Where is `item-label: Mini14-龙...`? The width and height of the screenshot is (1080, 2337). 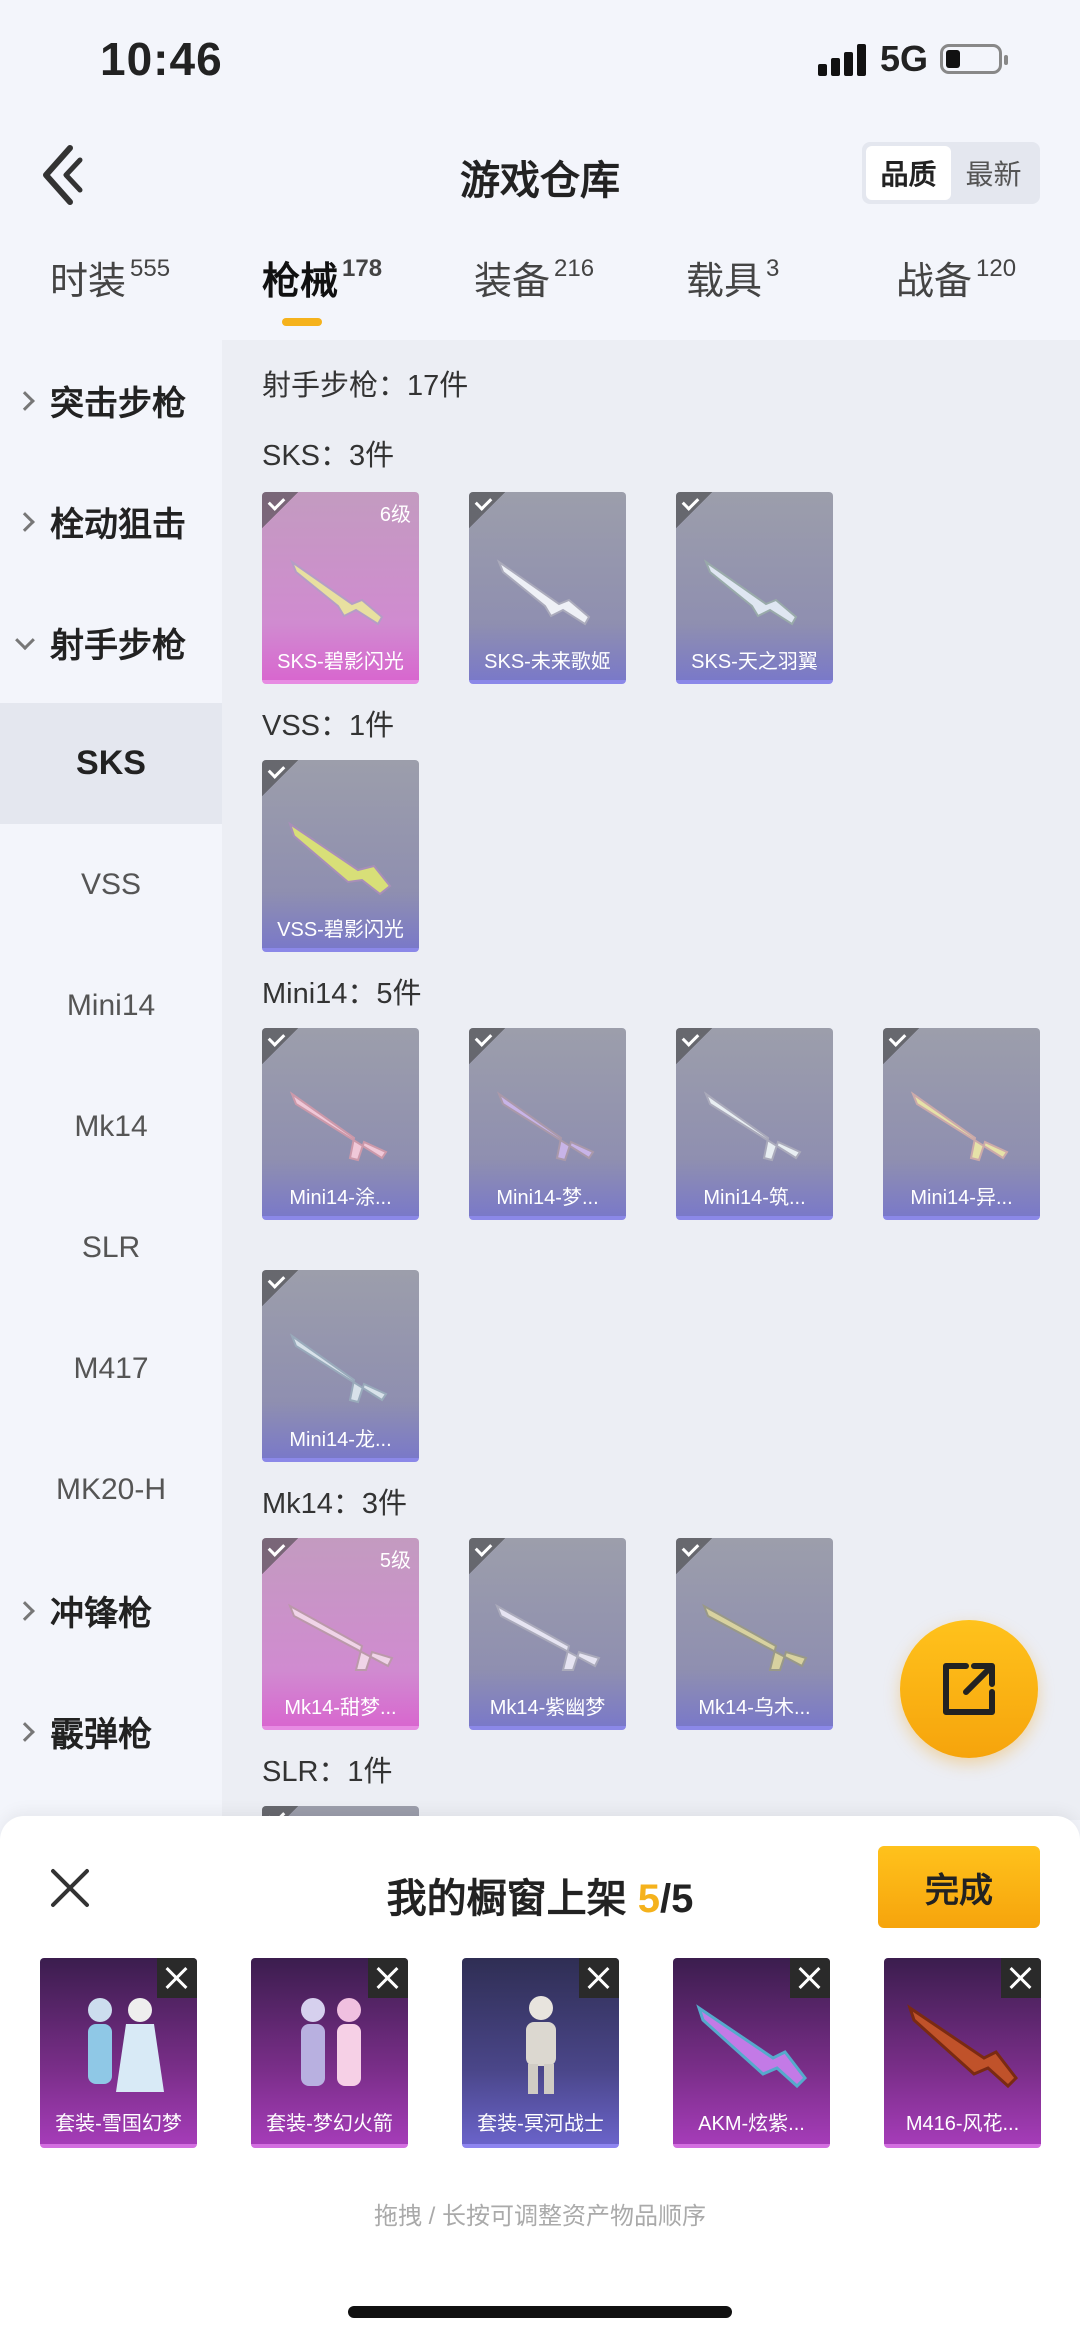
item-label: Mini14-龙... is located at coordinates (340, 1440).